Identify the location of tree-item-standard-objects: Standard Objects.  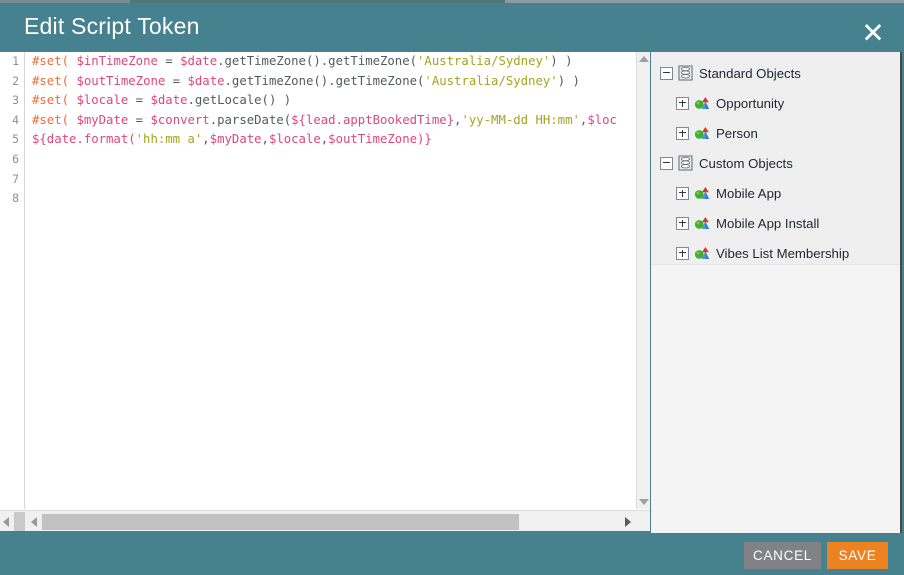
(775, 73).